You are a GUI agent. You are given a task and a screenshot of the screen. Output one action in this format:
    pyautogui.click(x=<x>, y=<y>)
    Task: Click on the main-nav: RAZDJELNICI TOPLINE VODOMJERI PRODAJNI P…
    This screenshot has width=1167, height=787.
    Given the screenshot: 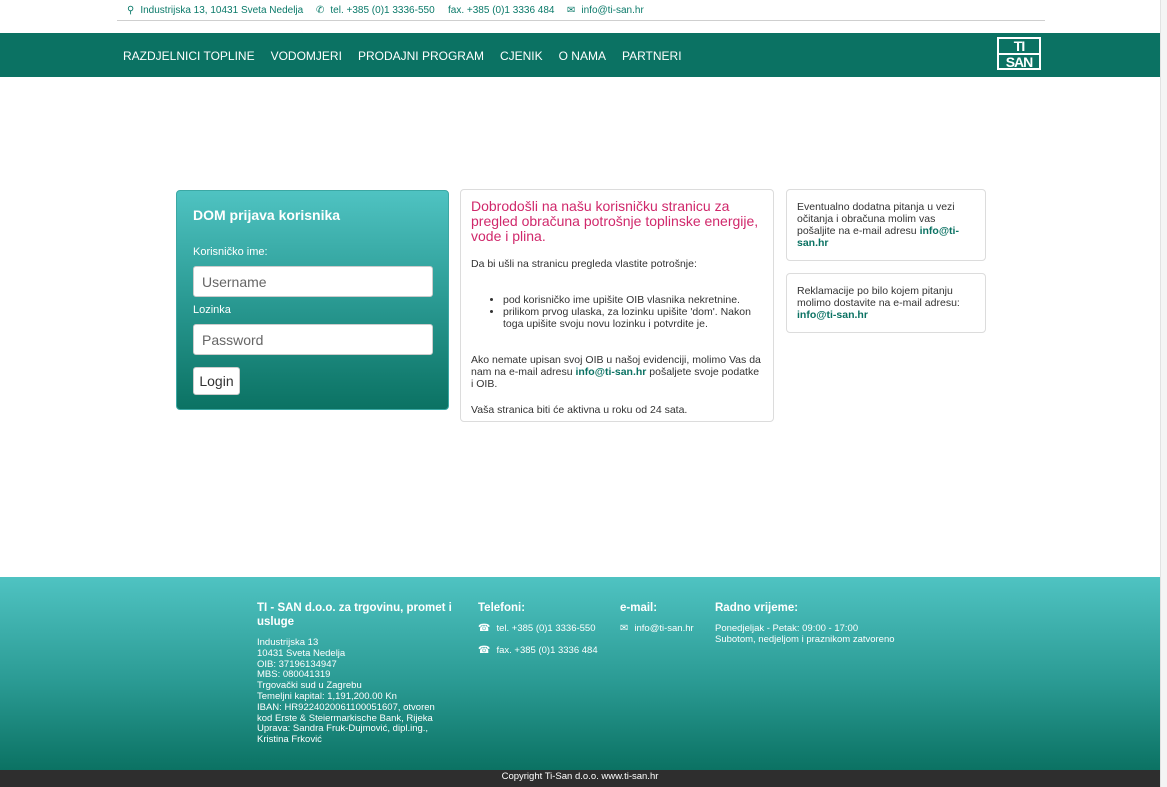 What is the action you would take?
    pyautogui.click(x=580, y=55)
    